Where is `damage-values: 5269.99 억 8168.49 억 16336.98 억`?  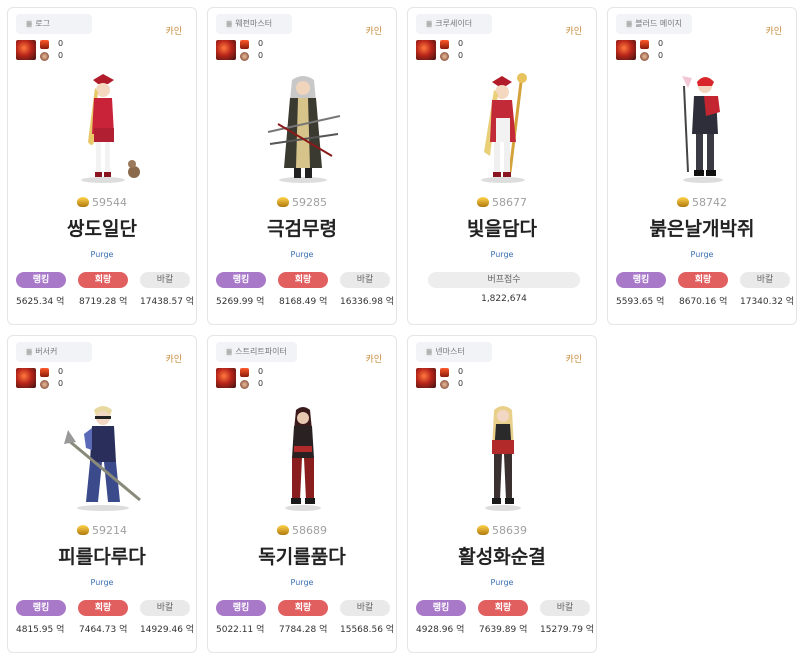 damage-values: 5269.99 억 8168.49 억 16336.98 억 is located at coordinates (305, 301).